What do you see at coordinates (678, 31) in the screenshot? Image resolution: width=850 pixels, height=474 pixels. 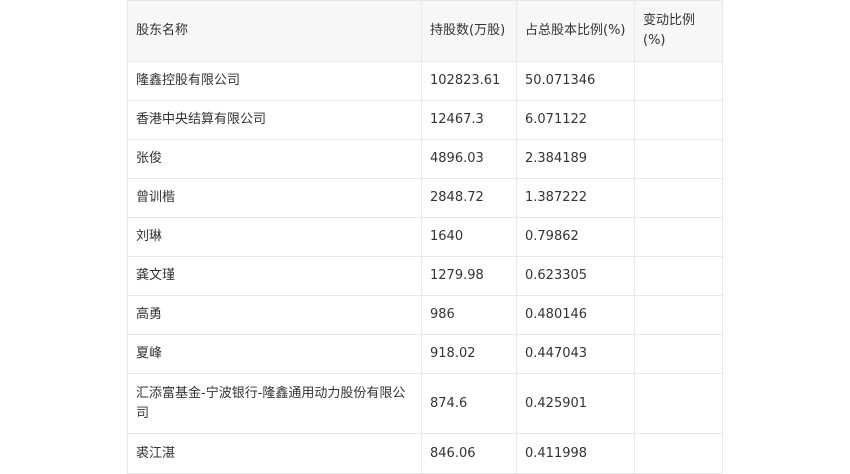 I see `header-change-ratio: 变动比例(%)` at bounding box center [678, 31].